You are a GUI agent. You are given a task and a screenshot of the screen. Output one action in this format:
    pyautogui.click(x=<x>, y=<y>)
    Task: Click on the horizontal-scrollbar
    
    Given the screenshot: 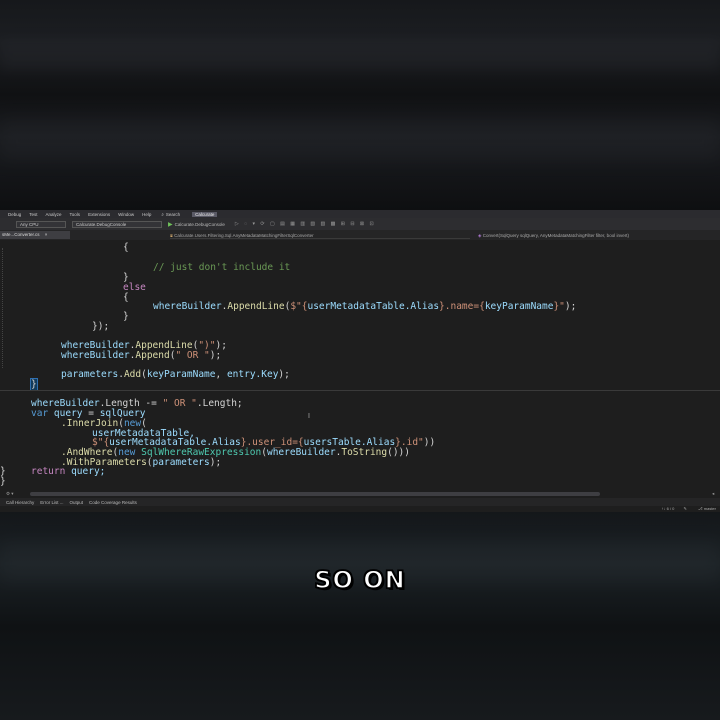 What is the action you would take?
    pyautogui.click(x=315, y=494)
    